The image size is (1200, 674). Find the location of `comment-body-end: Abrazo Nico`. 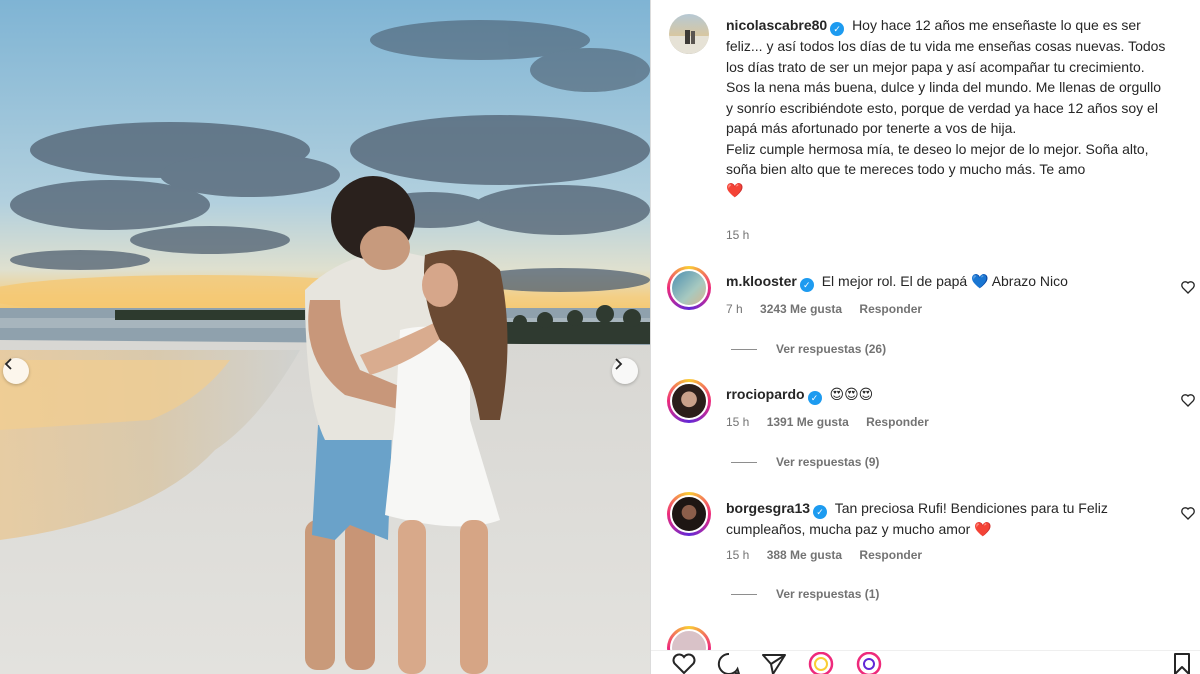

comment-body-end: Abrazo Nico is located at coordinates (1029, 281).